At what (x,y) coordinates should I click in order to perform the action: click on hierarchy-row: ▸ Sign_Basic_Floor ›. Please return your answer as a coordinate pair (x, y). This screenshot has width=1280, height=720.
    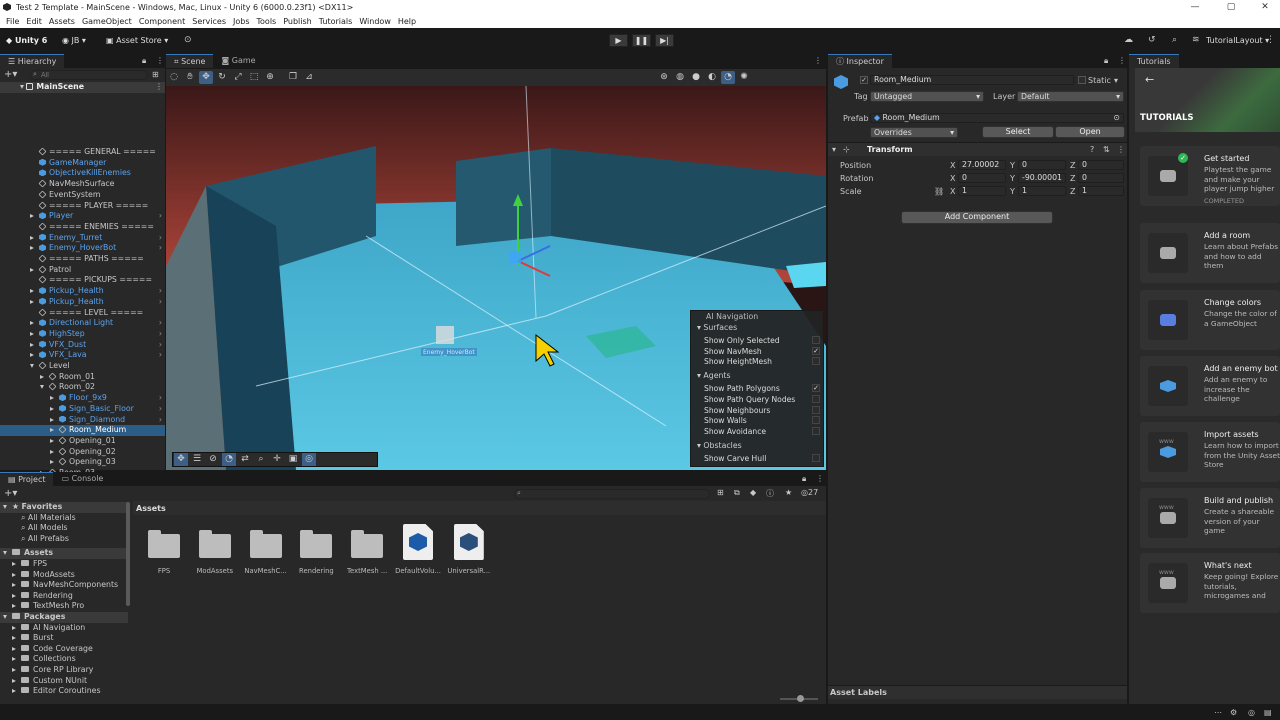
    Looking at the image, I should click on (82, 409).